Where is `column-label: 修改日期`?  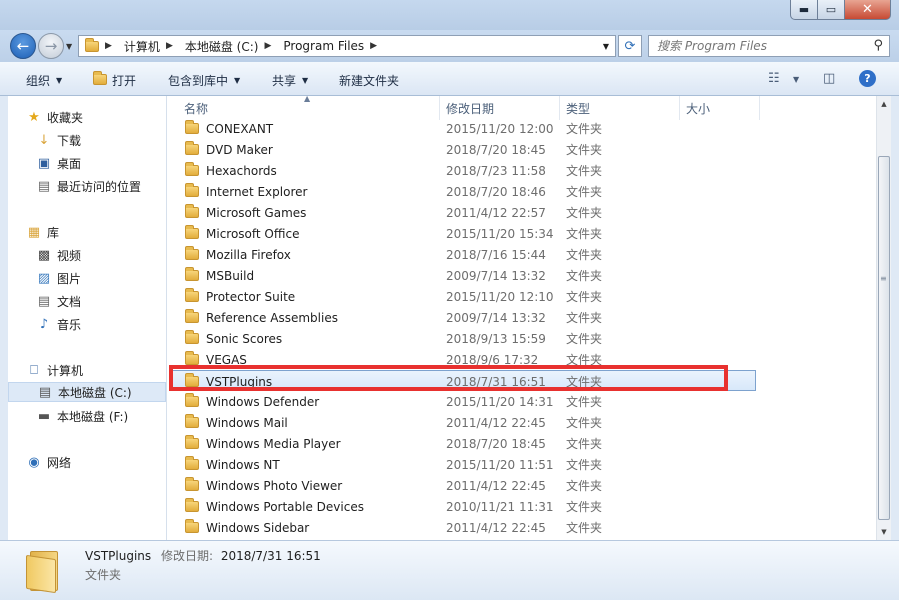 column-label: 修改日期 is located at coordinates (470, 108).